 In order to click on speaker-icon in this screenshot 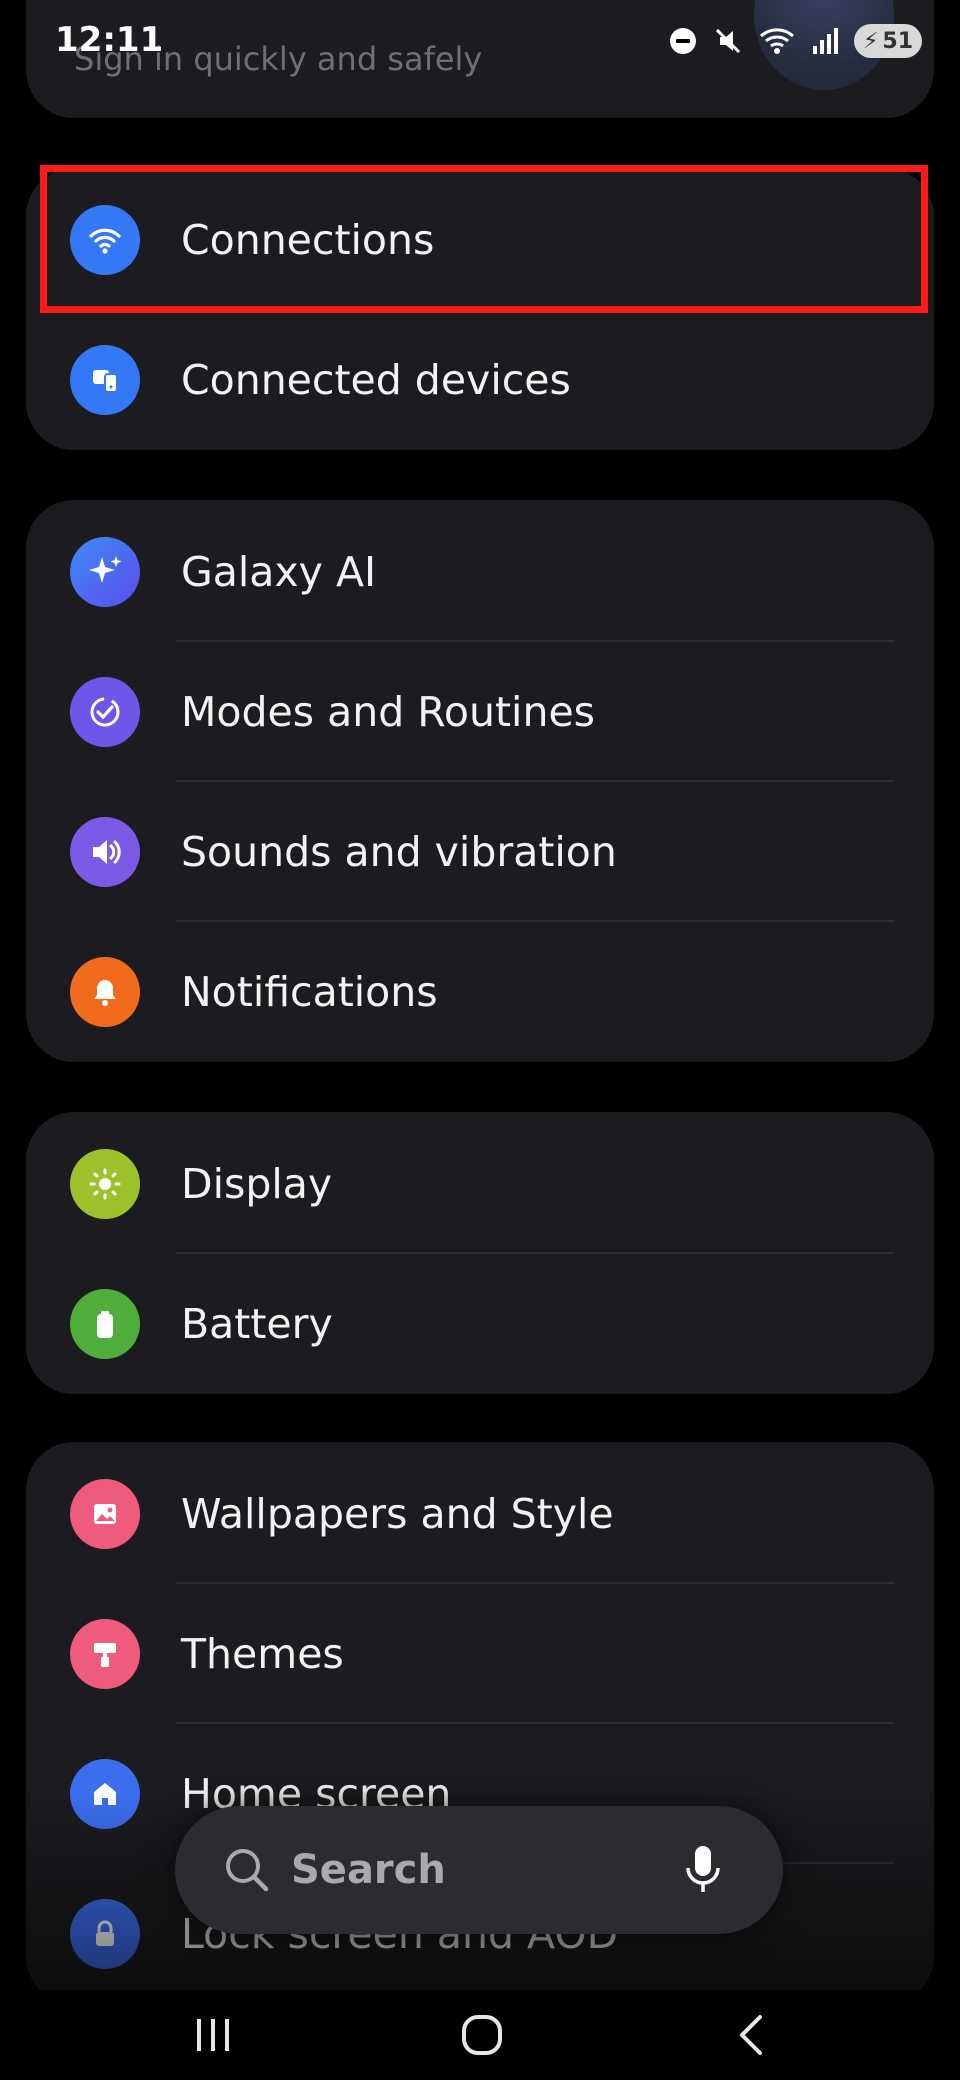, I will do `click(105, 852)`.